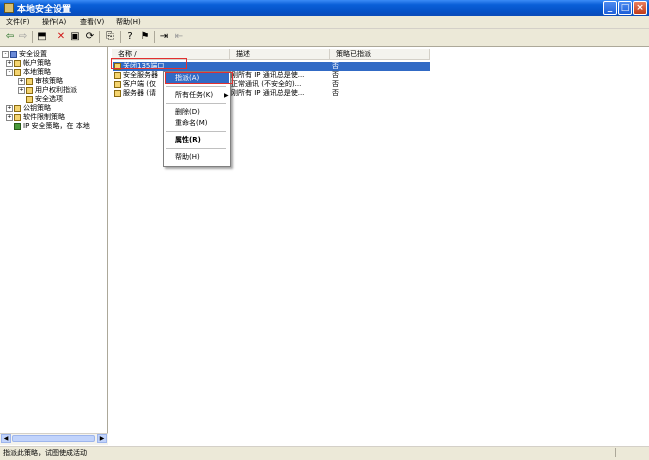  What do you see at coordinates (90, 37) in the screenshot?
I see `refresh-icon: ⟳` at bounding box center [90, 37].